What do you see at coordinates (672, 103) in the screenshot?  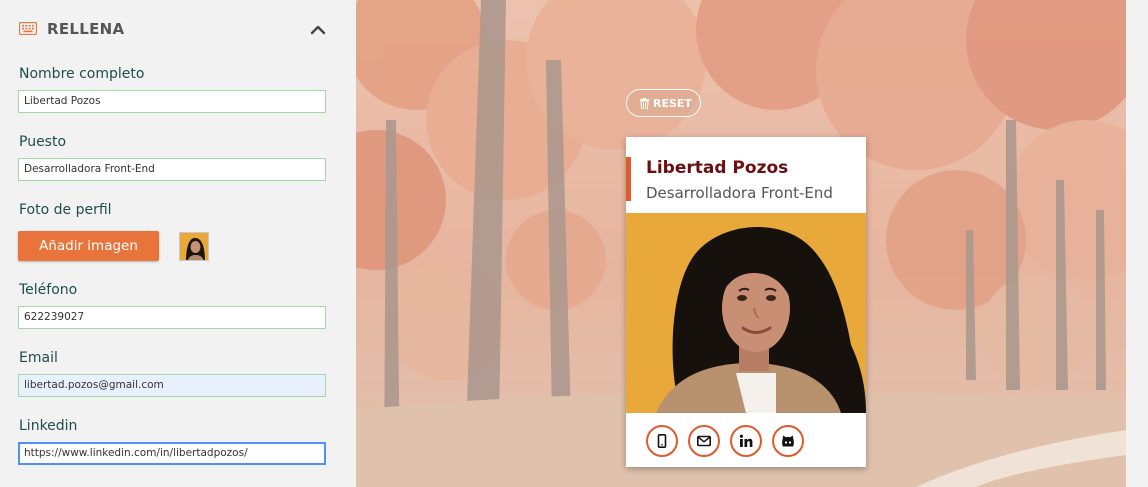 I see `reset-label: RESET` at bounding box center [672, 103].